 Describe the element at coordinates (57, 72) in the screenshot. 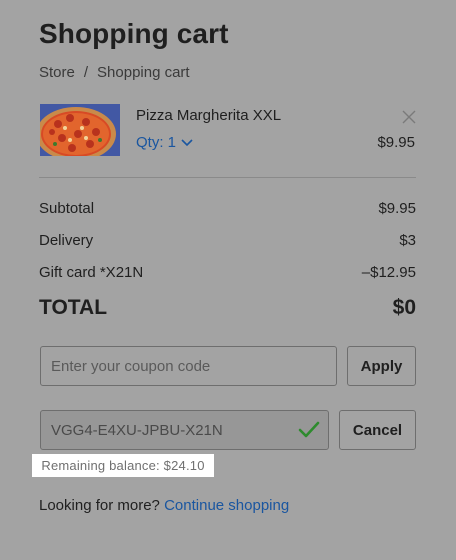

I see `breadcrumb-store-link: Store` at that location.